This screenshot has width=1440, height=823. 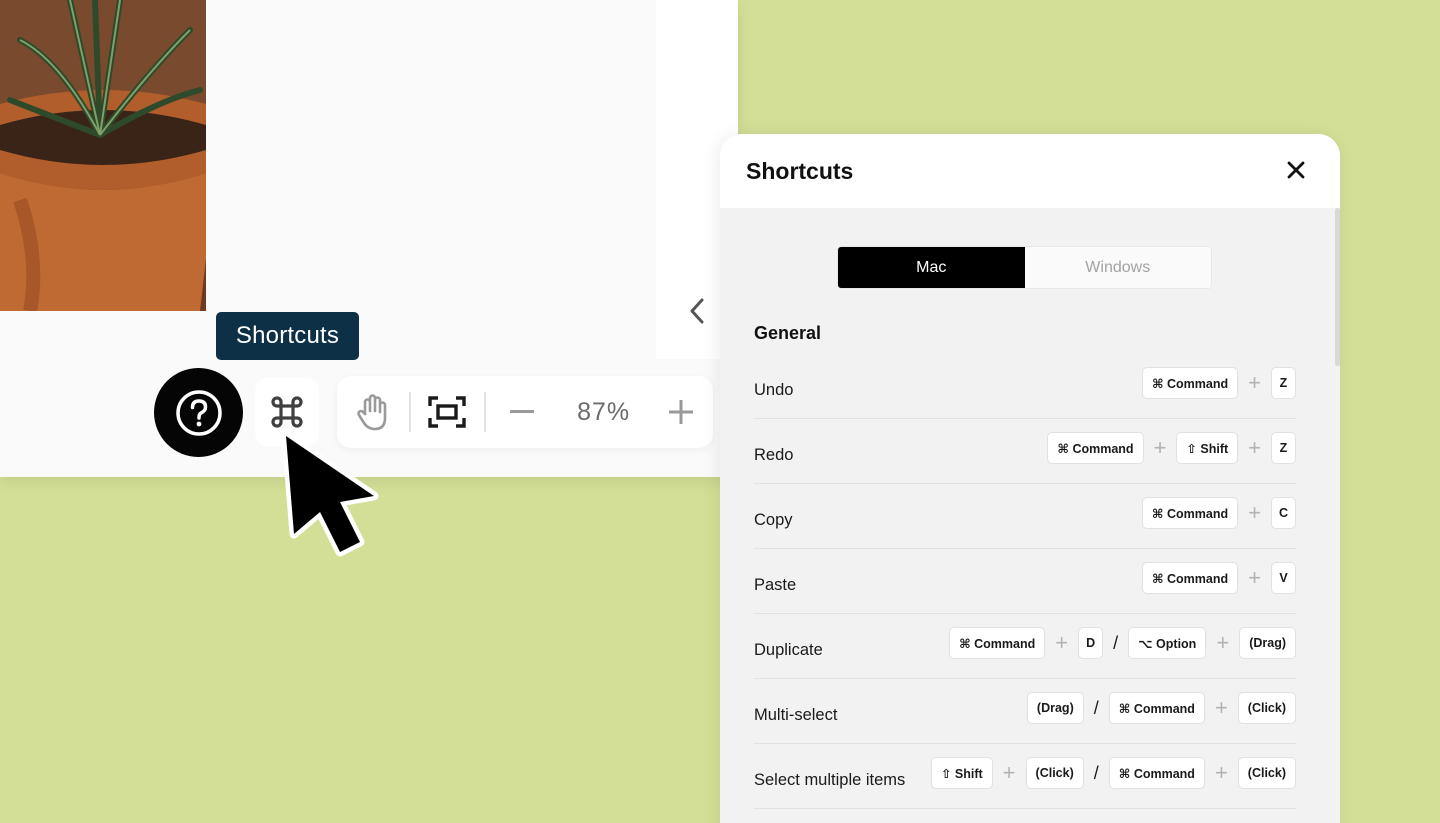 I want to click on shortcut-keys: ⌘ Command + C, so click(x=1218, y=513).